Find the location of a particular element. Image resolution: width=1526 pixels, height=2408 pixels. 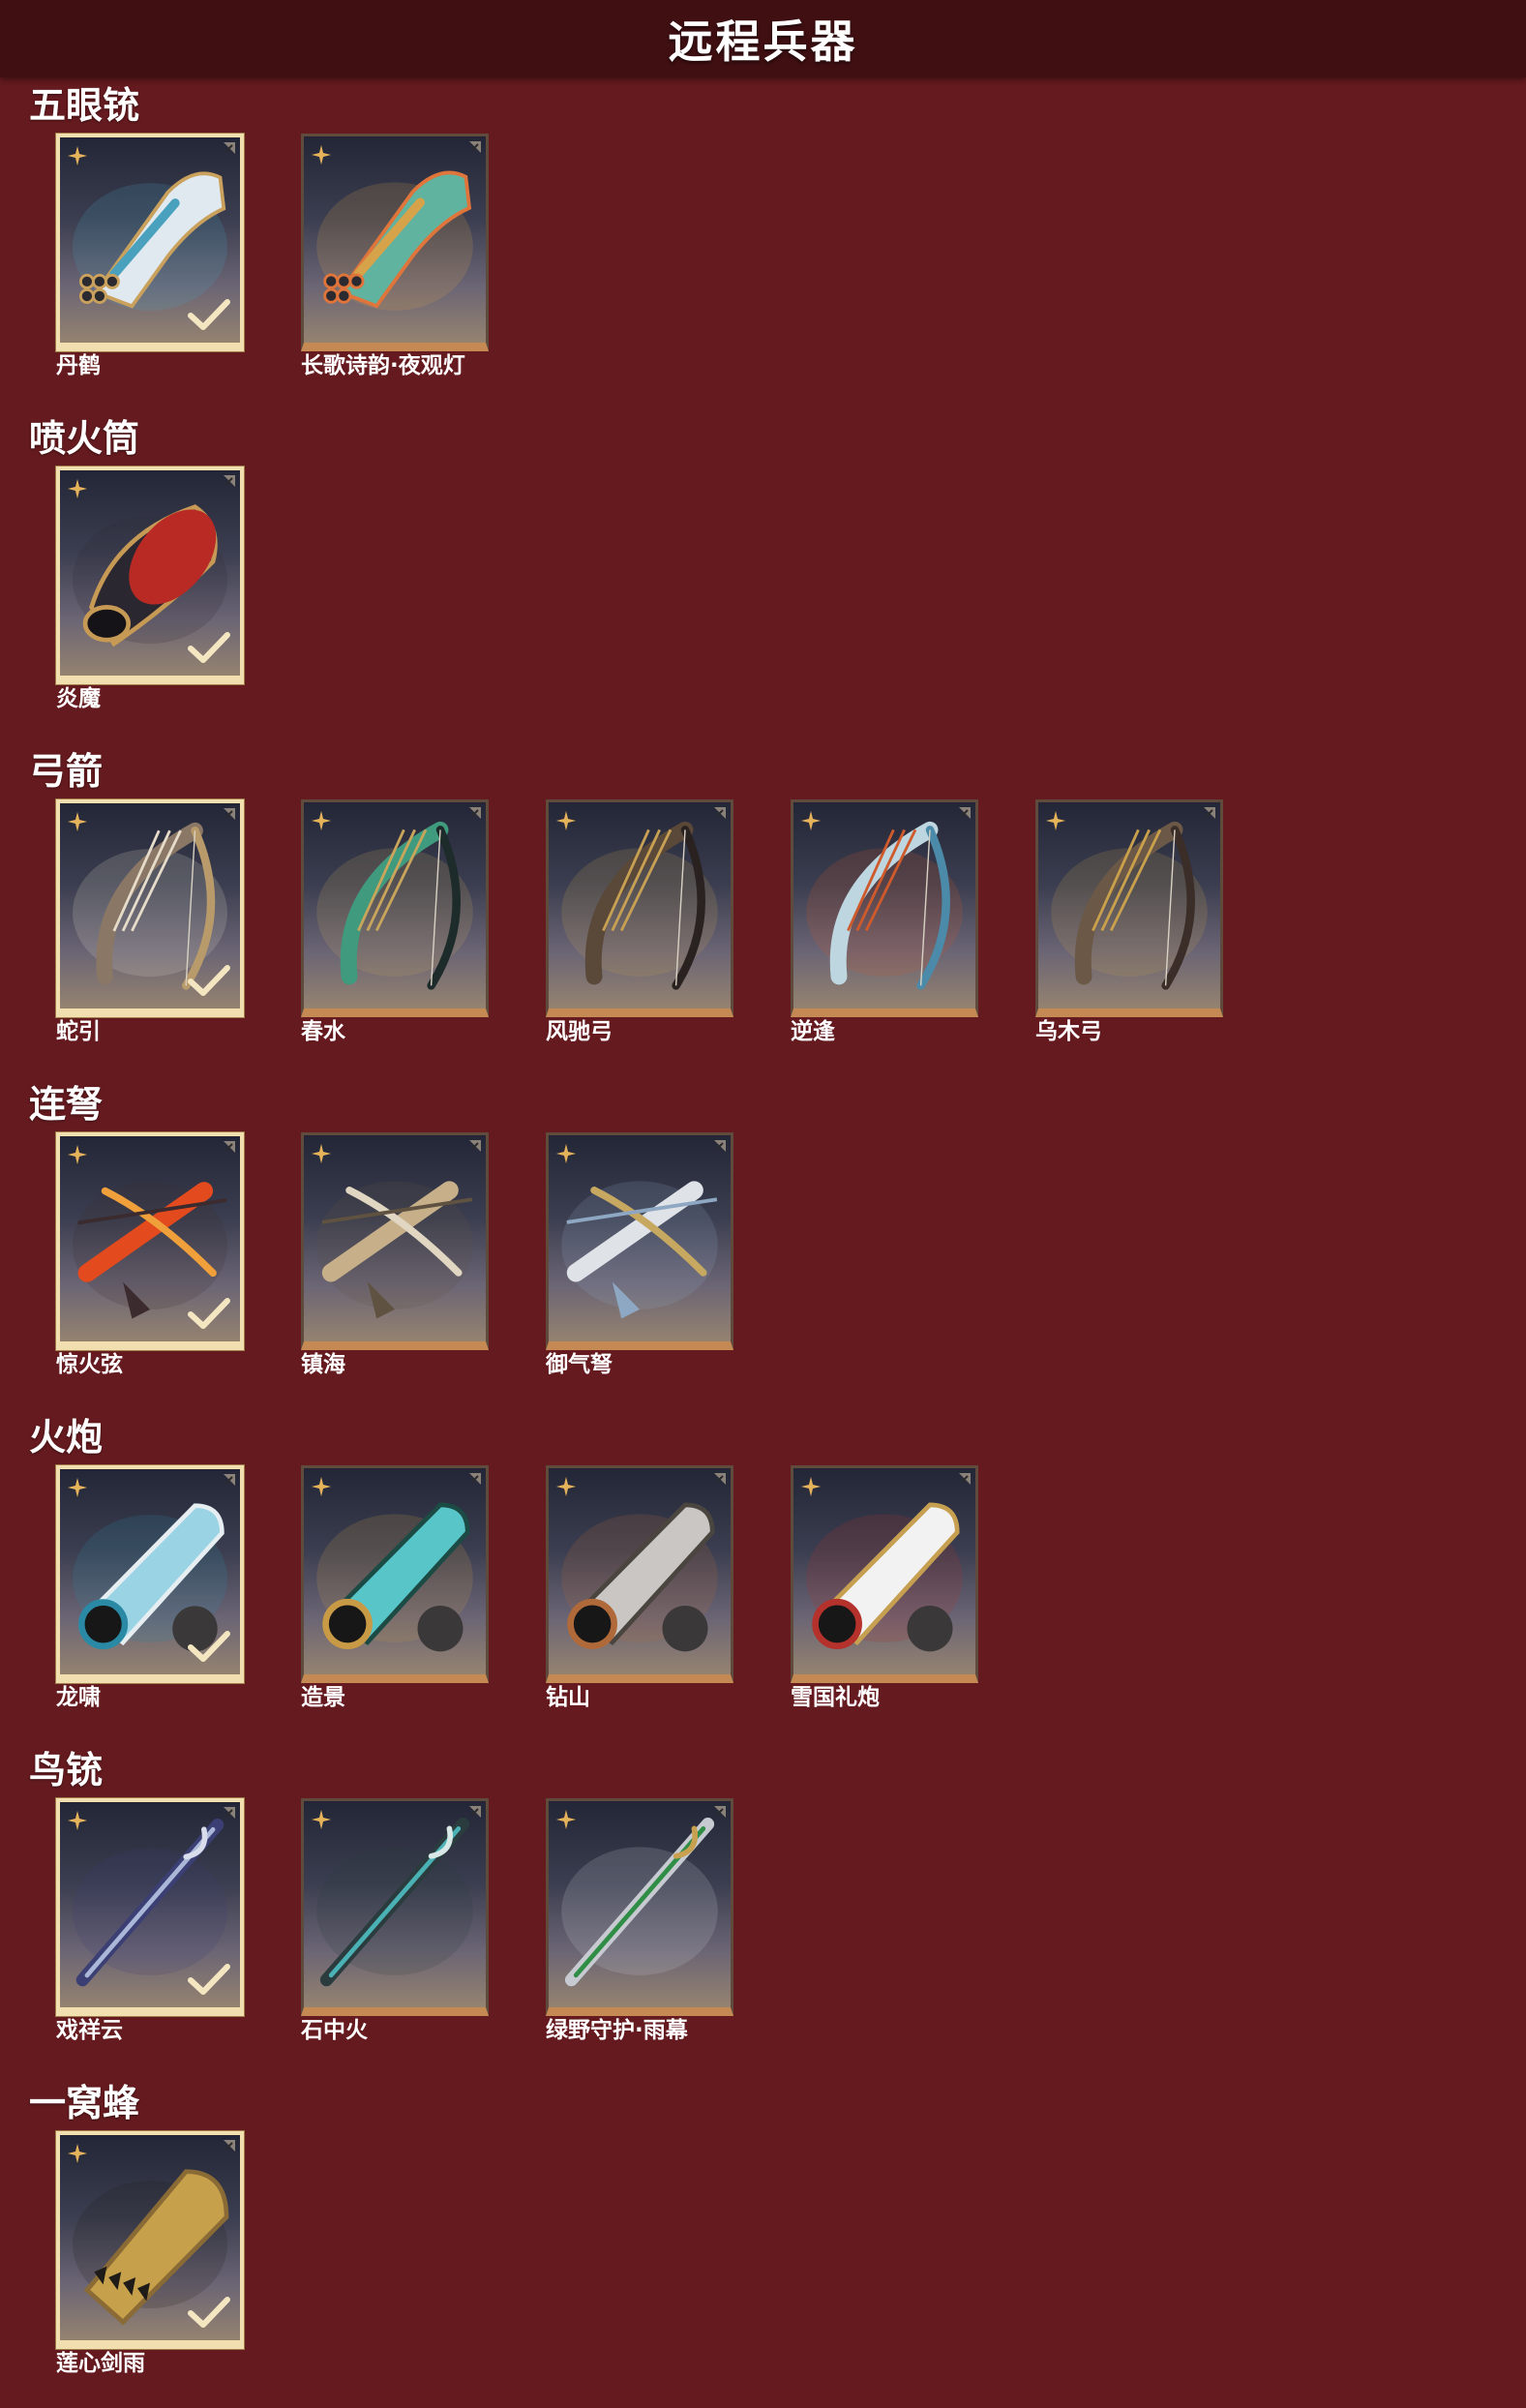

weapon-card: 莲心剑雨 is located at coordinates (150, 2253).